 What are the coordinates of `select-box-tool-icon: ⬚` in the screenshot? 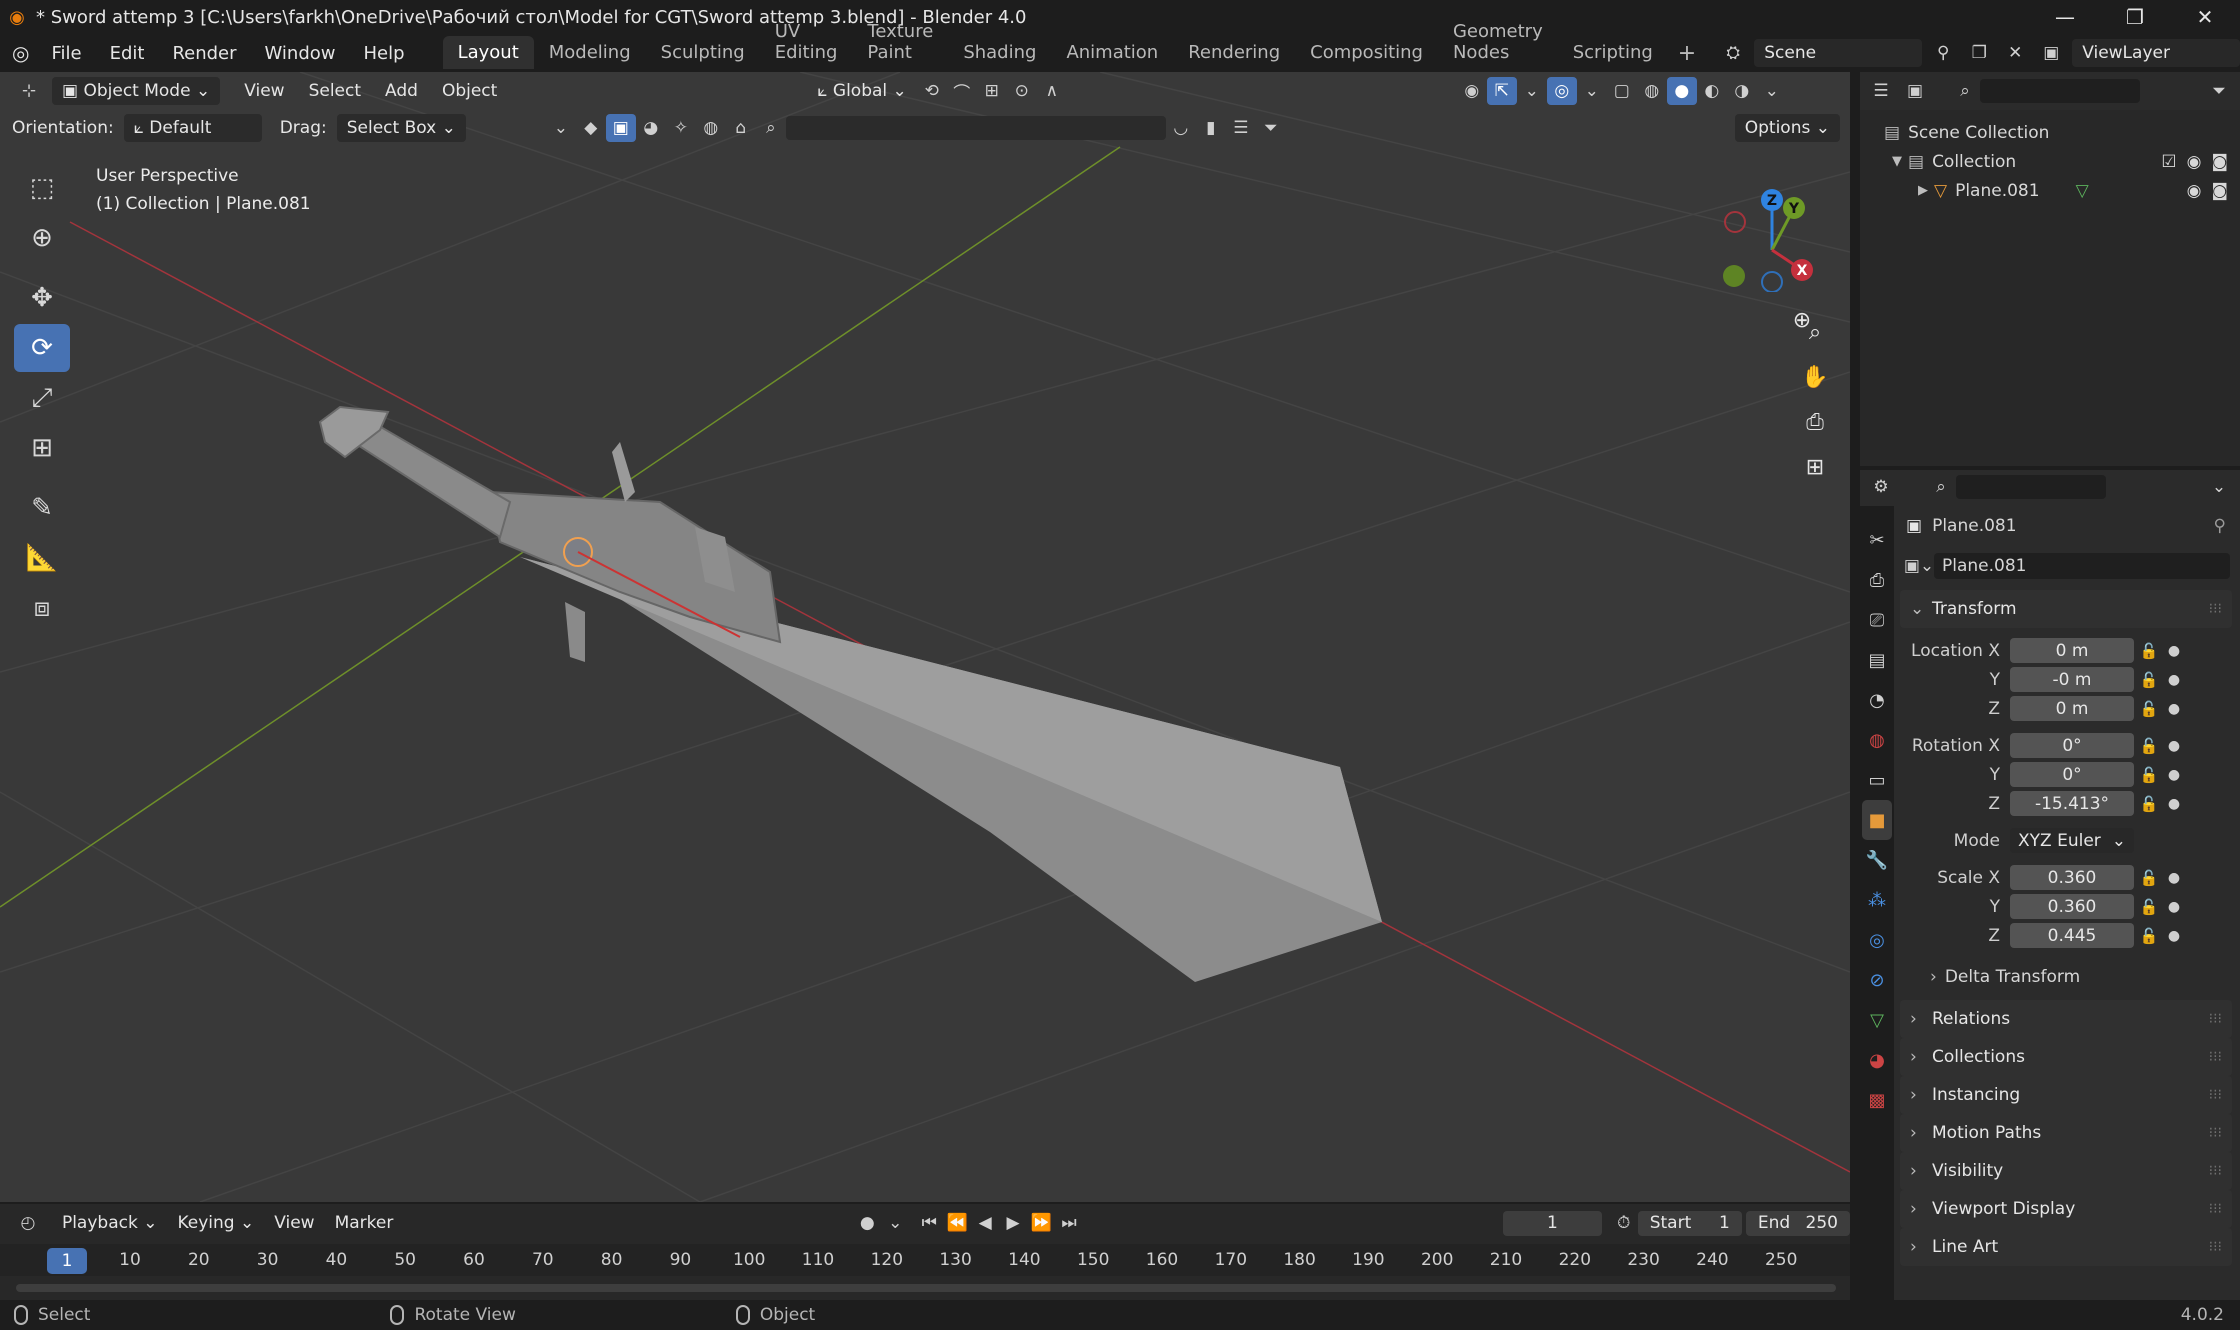 It's located at (42, 188).